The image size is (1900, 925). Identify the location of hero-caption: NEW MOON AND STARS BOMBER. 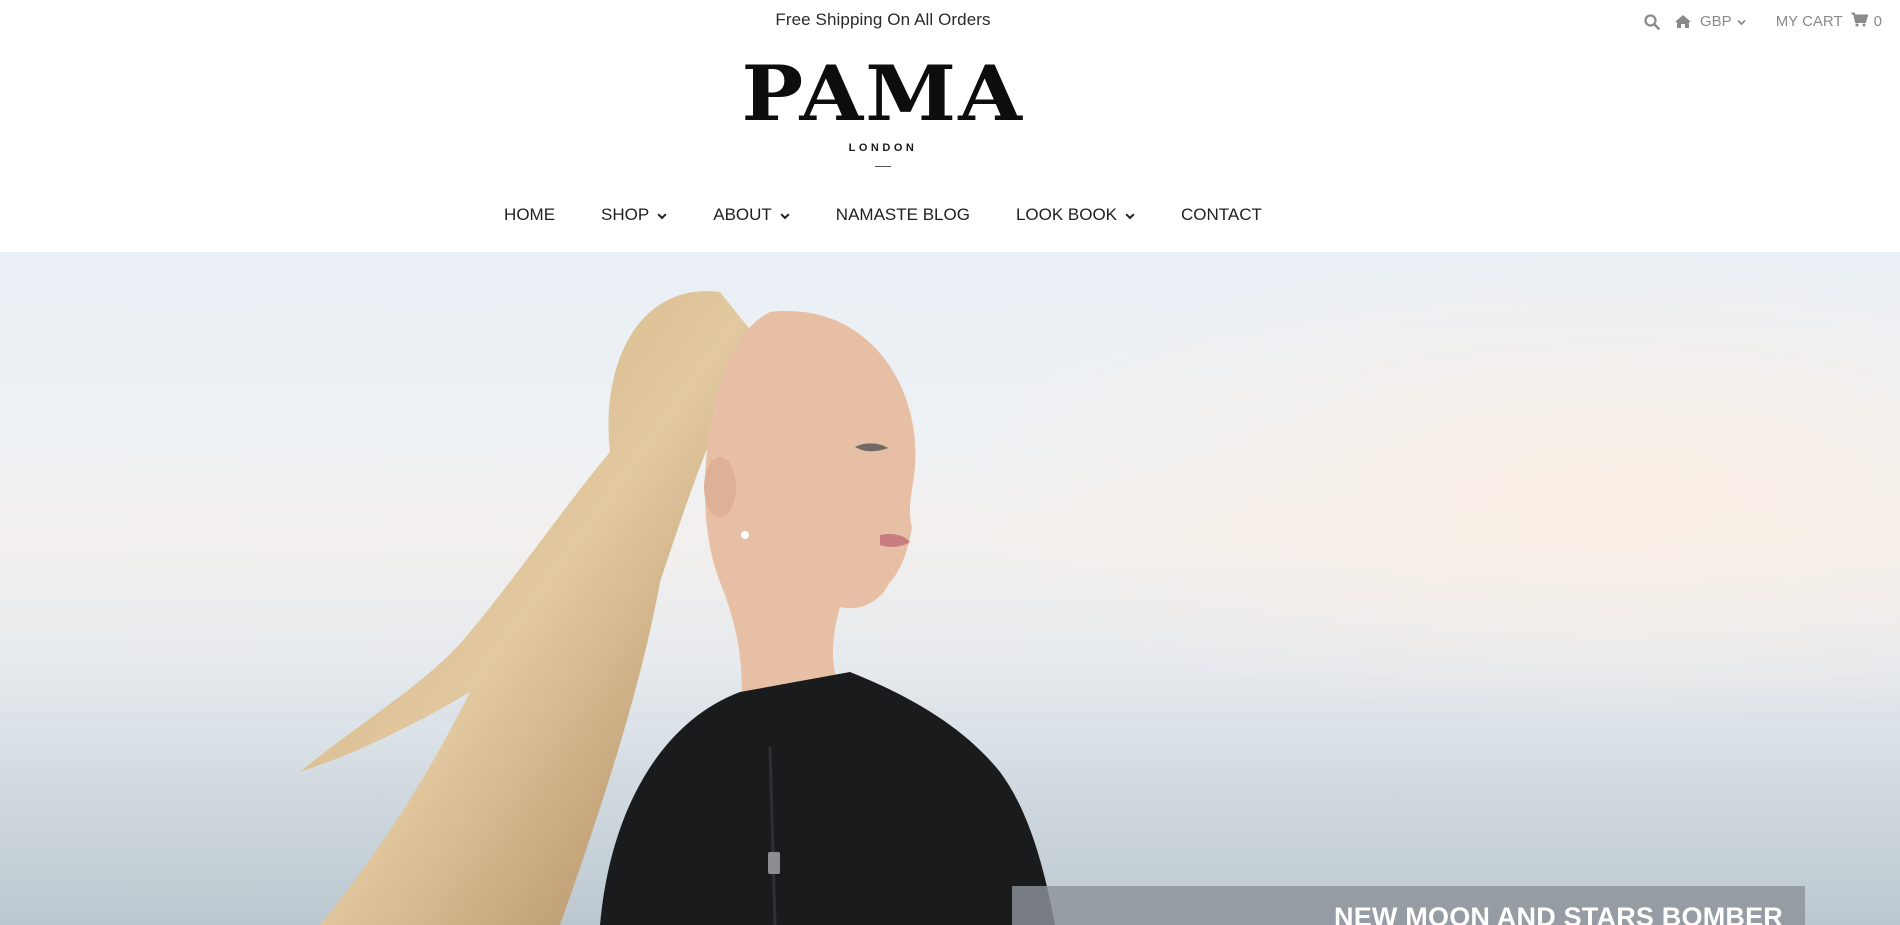
(1408, 905).